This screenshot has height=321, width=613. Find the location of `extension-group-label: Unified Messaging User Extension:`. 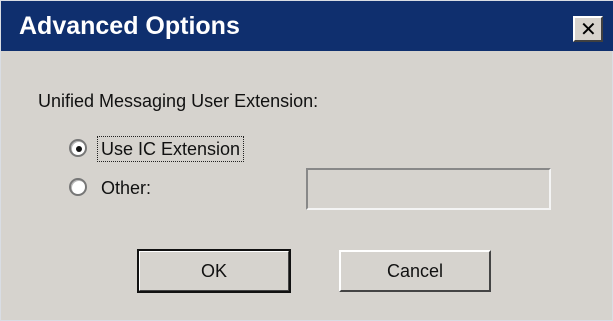

extension-group-label: Unified Messaging User Extension: is located at coordinates (178, 101).